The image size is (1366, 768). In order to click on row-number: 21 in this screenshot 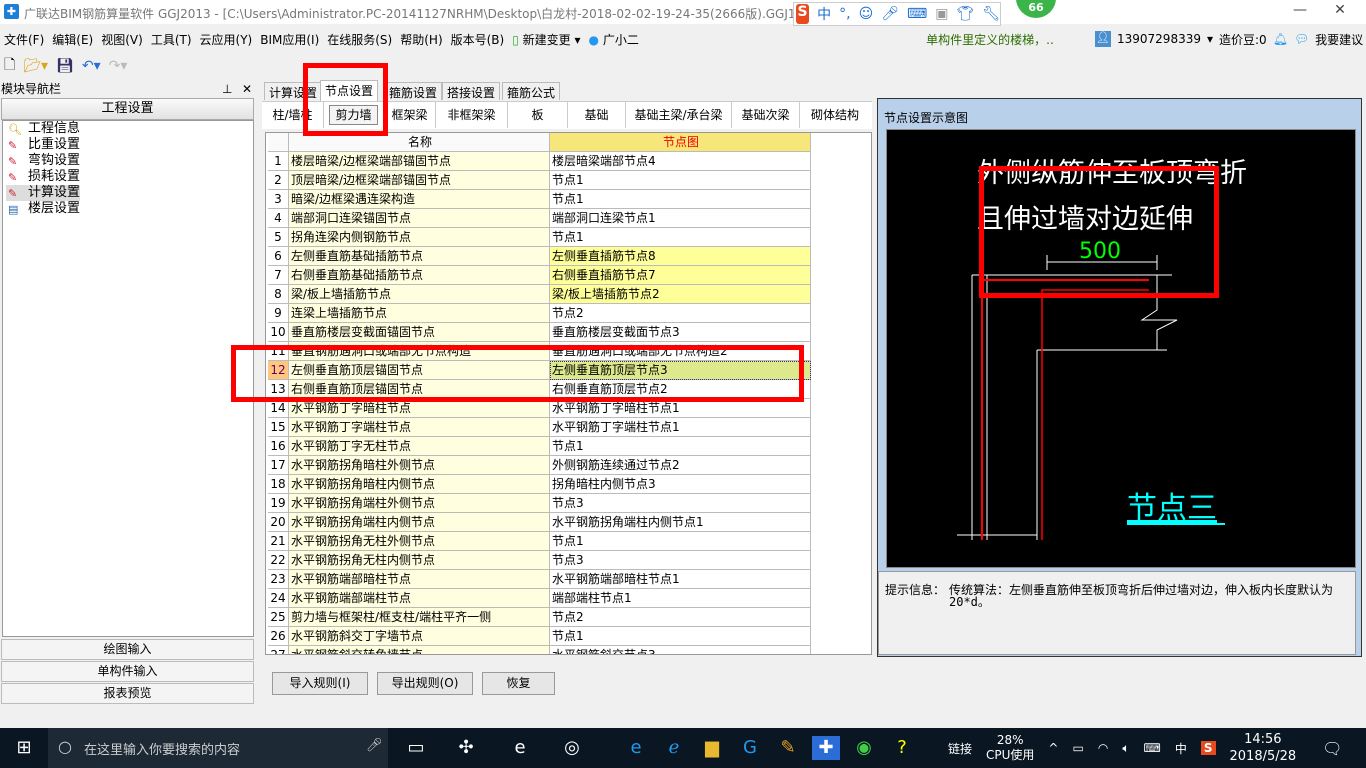, I will do `click(278, 541)`.